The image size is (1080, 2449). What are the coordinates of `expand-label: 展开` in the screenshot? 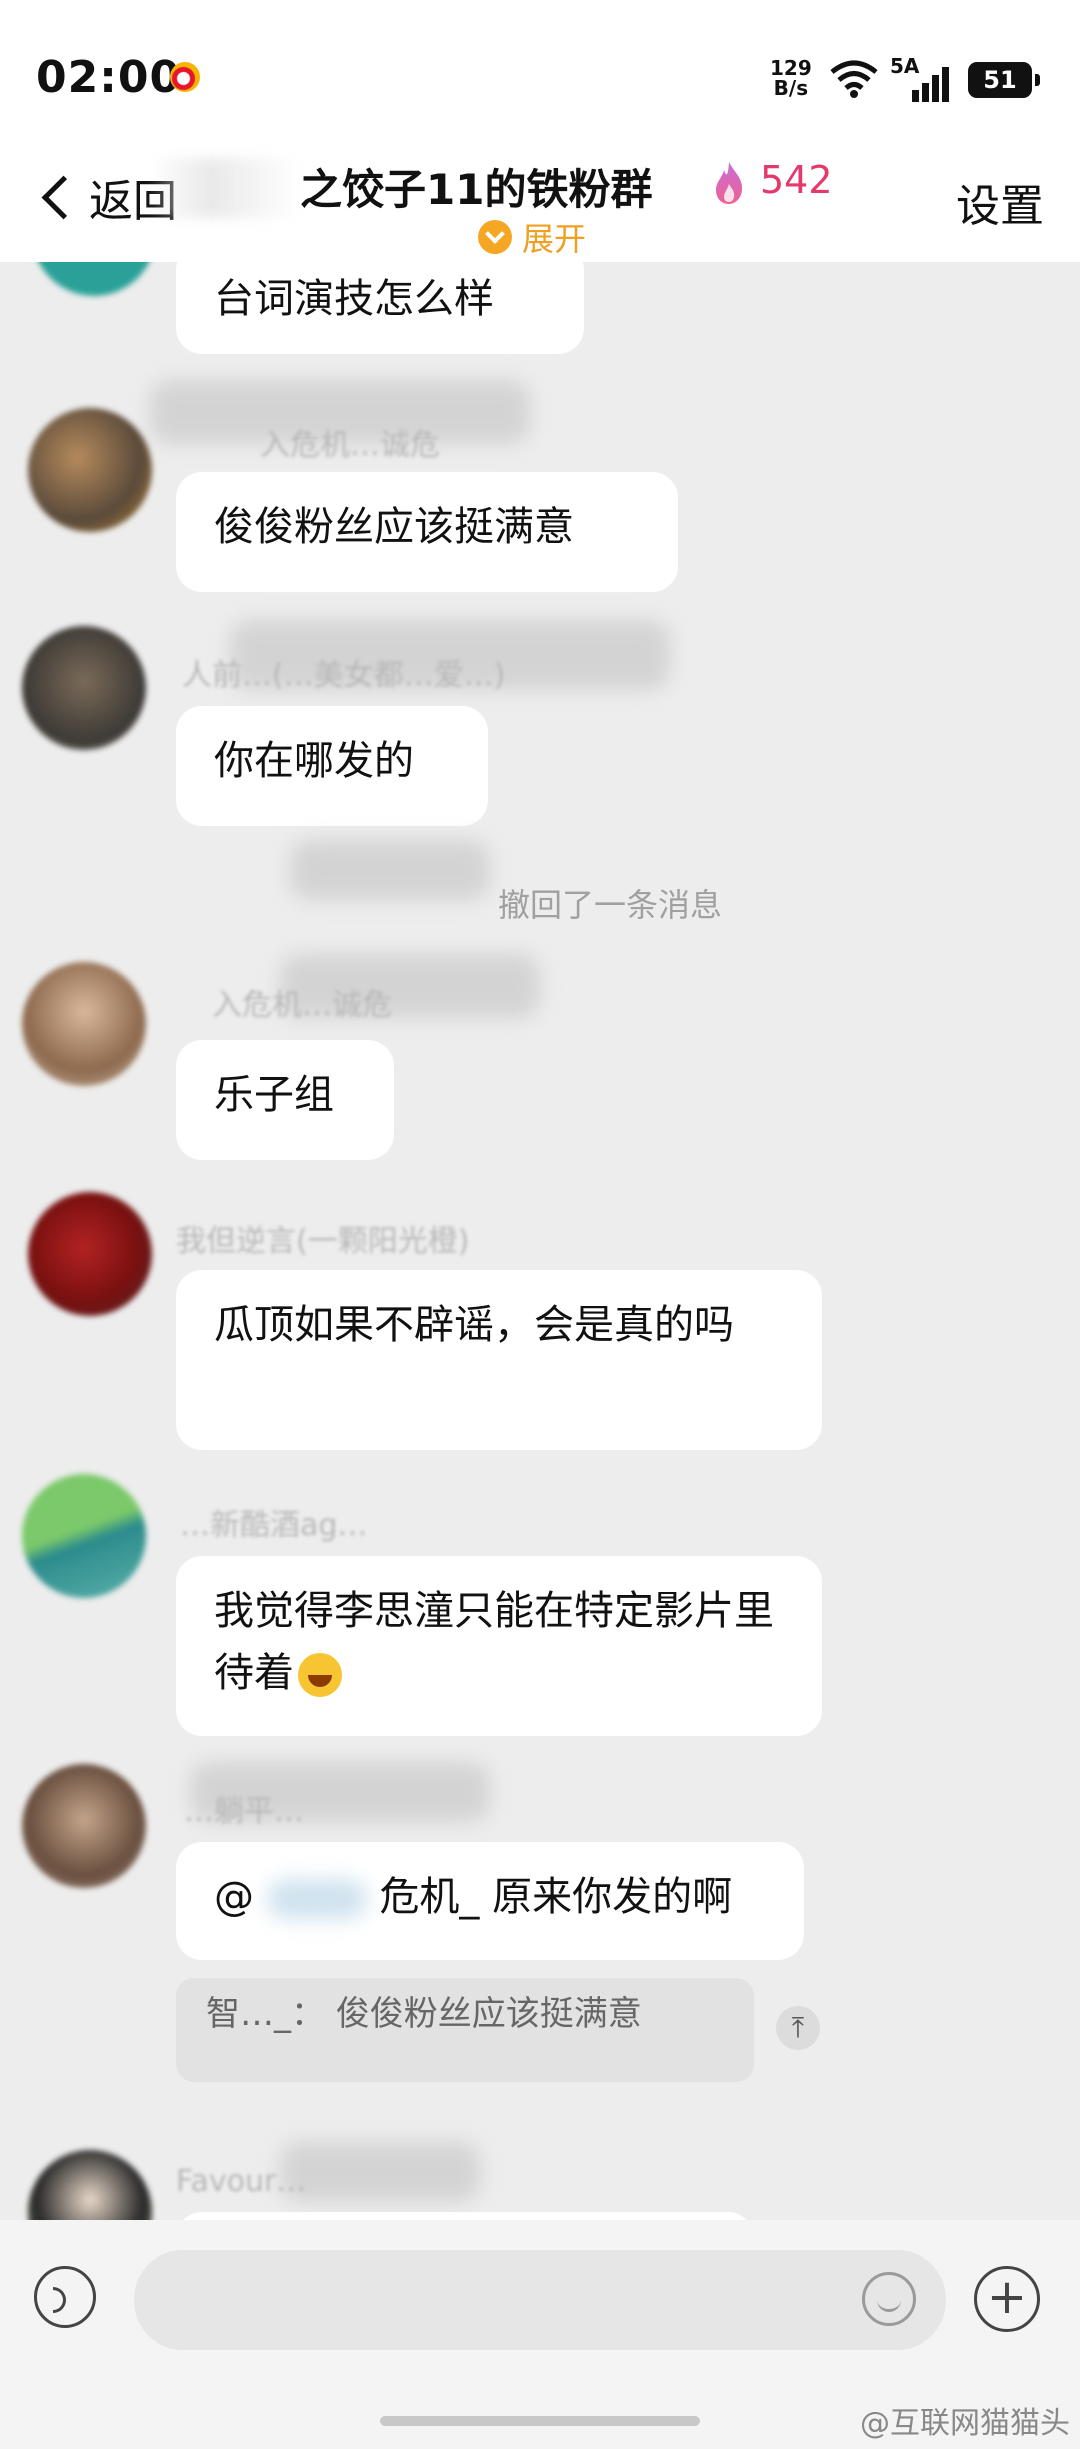 It's located at (554, 239).